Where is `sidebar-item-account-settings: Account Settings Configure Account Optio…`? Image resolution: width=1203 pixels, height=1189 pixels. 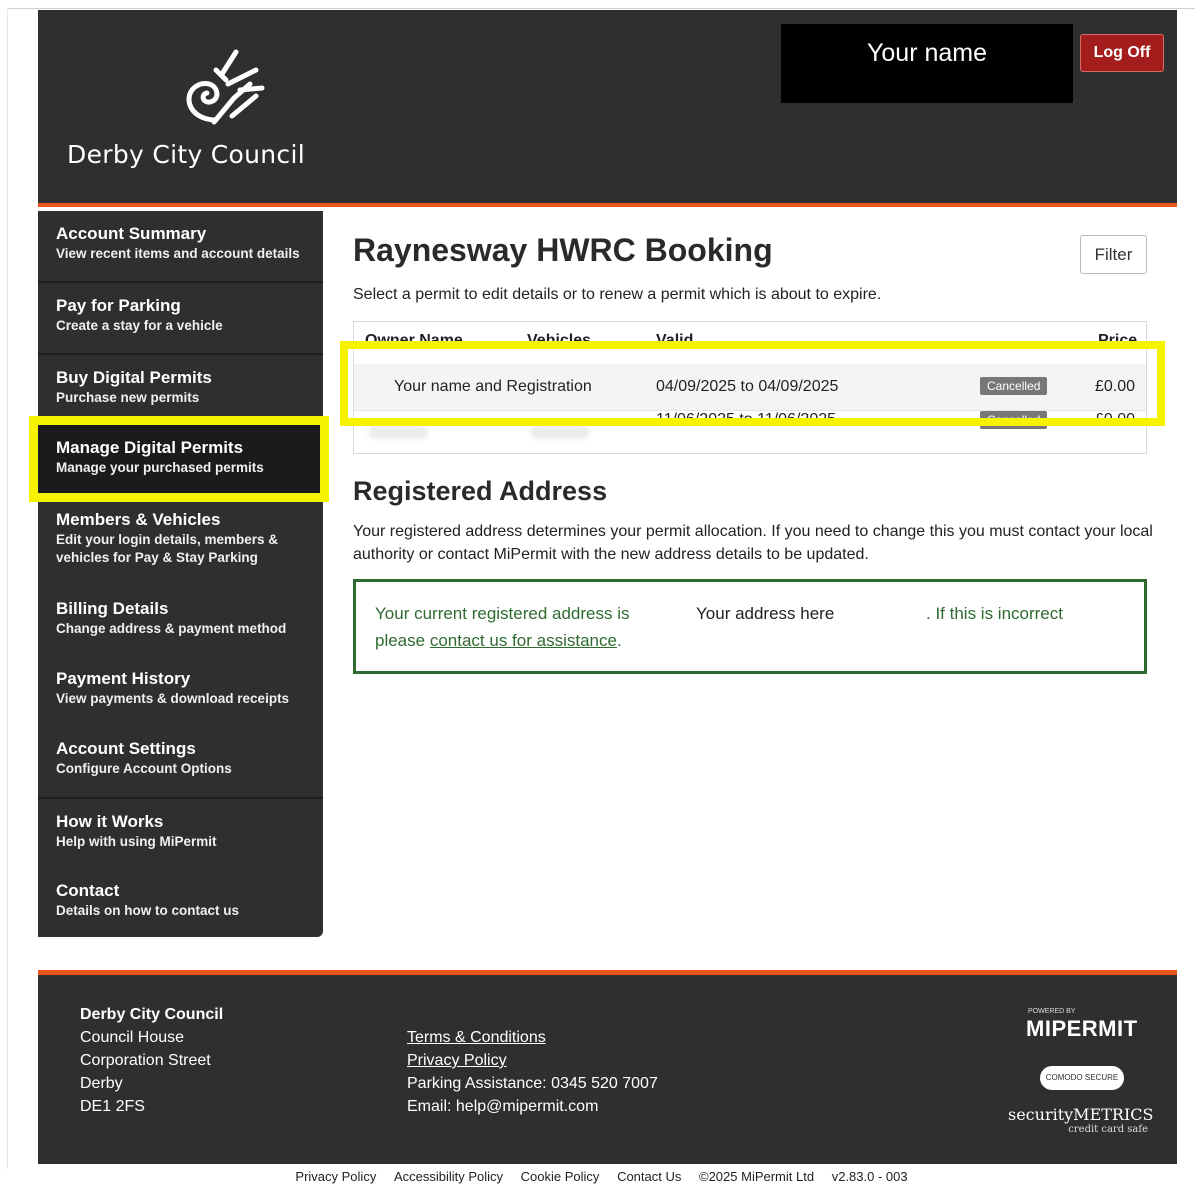 sidebar-item-account-settings: Account Settings Configure Account Optio… is located at coordinates (180, 758).